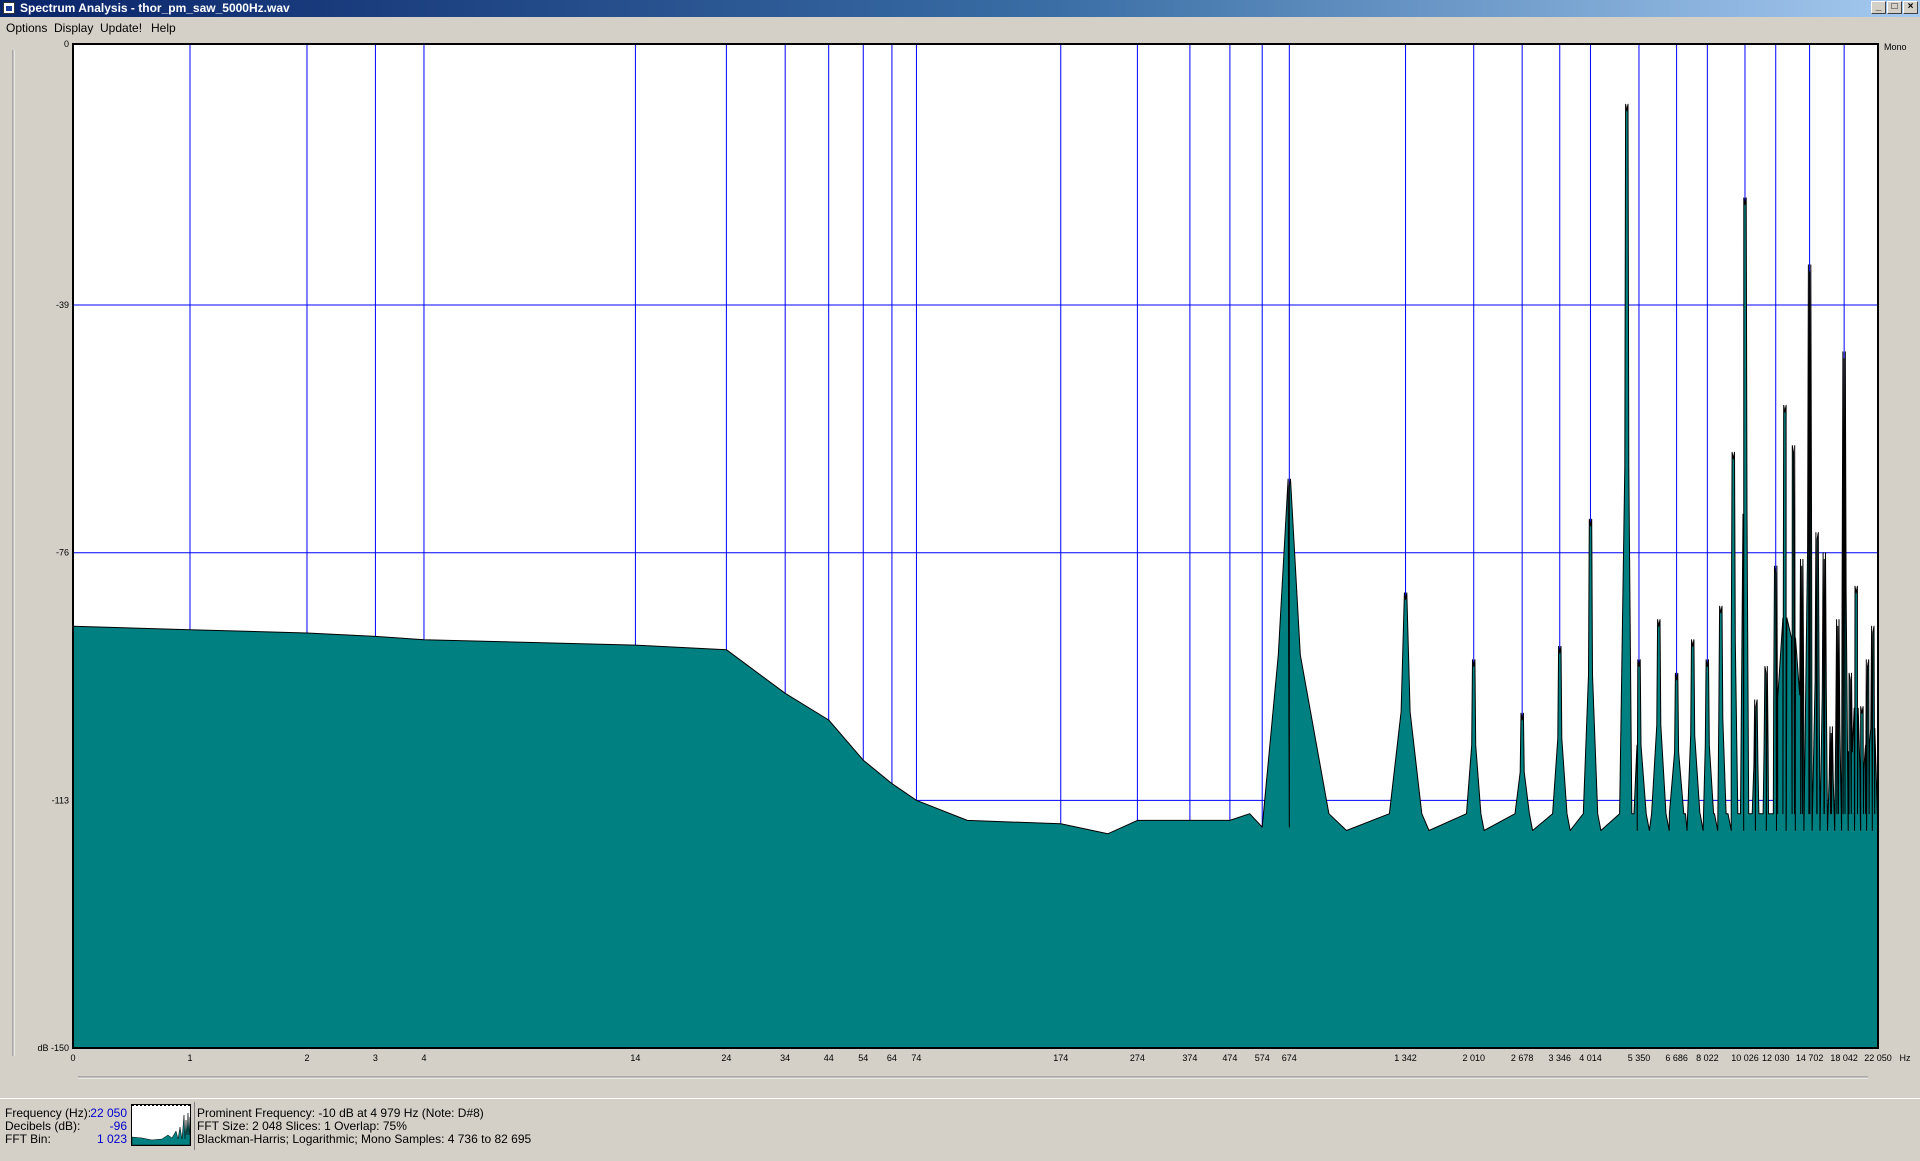  Describe the element at coordinates (1522, 1058) in the screenshot. I see `x-tick-label: 2 678` at that location.